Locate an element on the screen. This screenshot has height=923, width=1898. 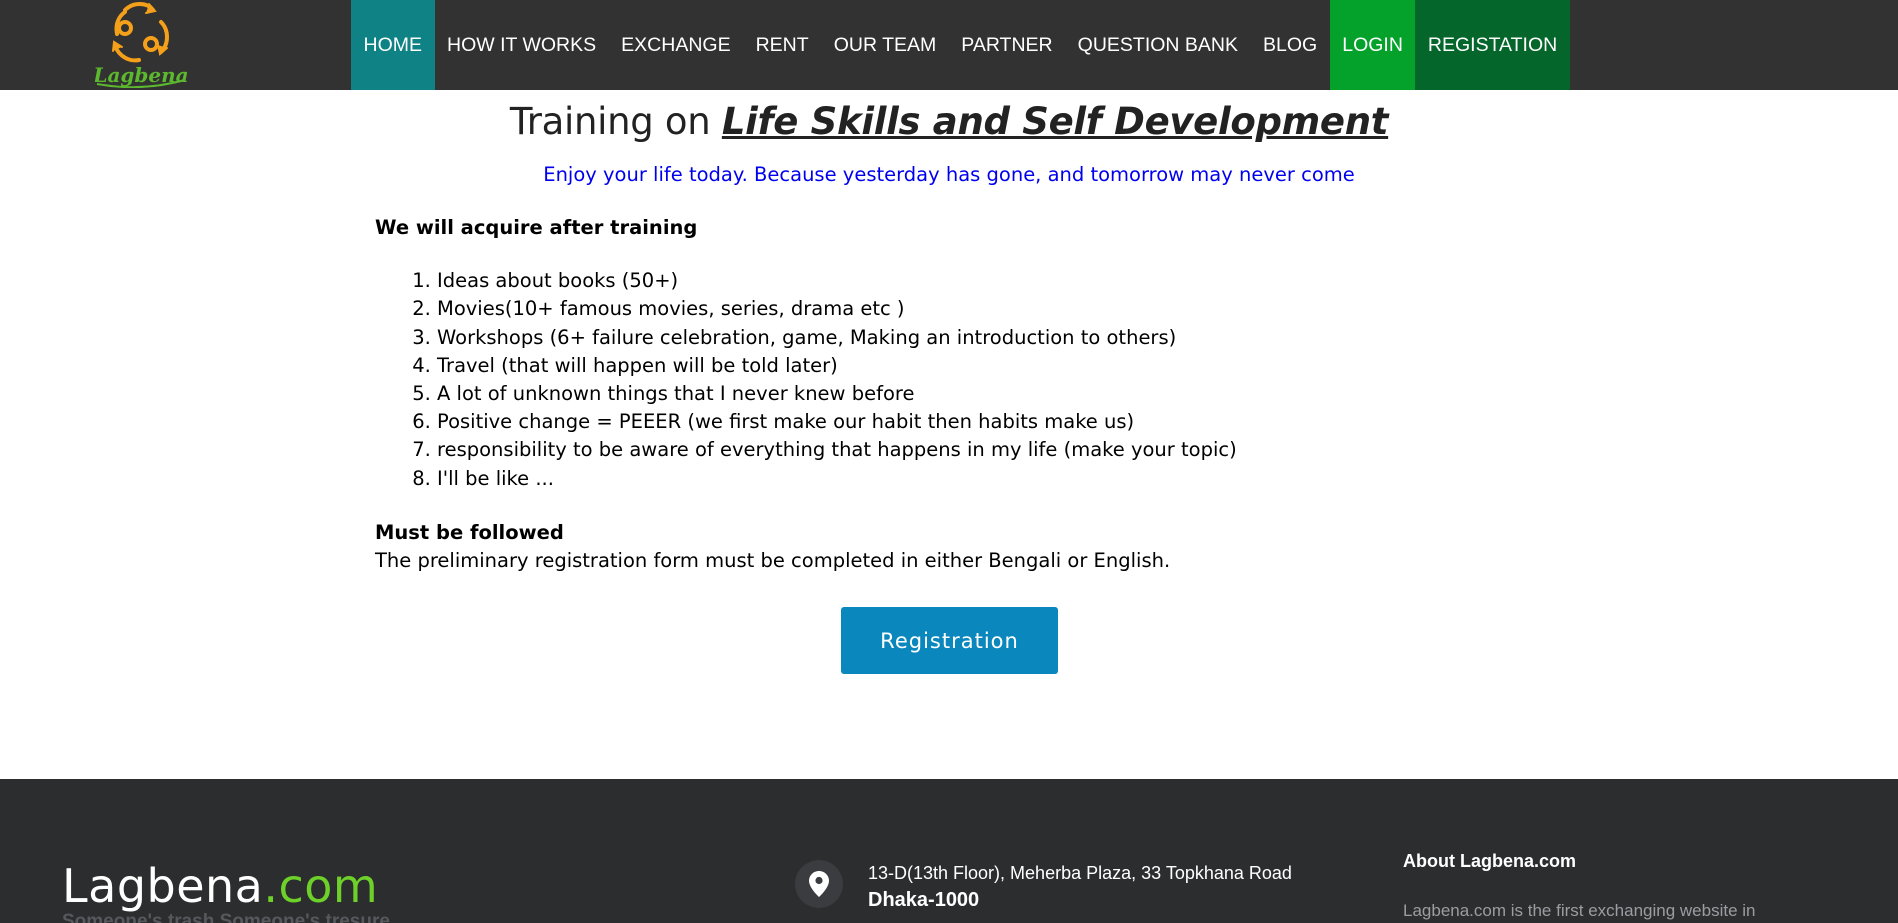
title-prefix: Training on is located at coordinates (615, 121).